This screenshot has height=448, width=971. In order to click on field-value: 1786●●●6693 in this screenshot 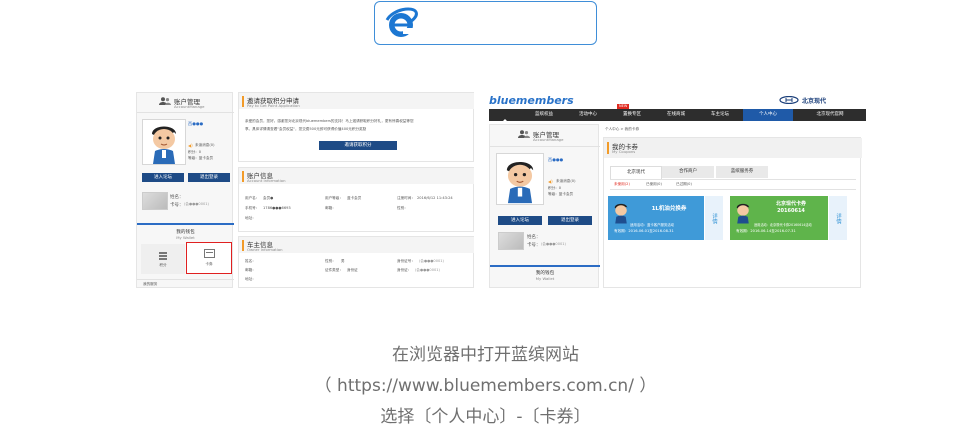, I will do `click(277, 208)`.